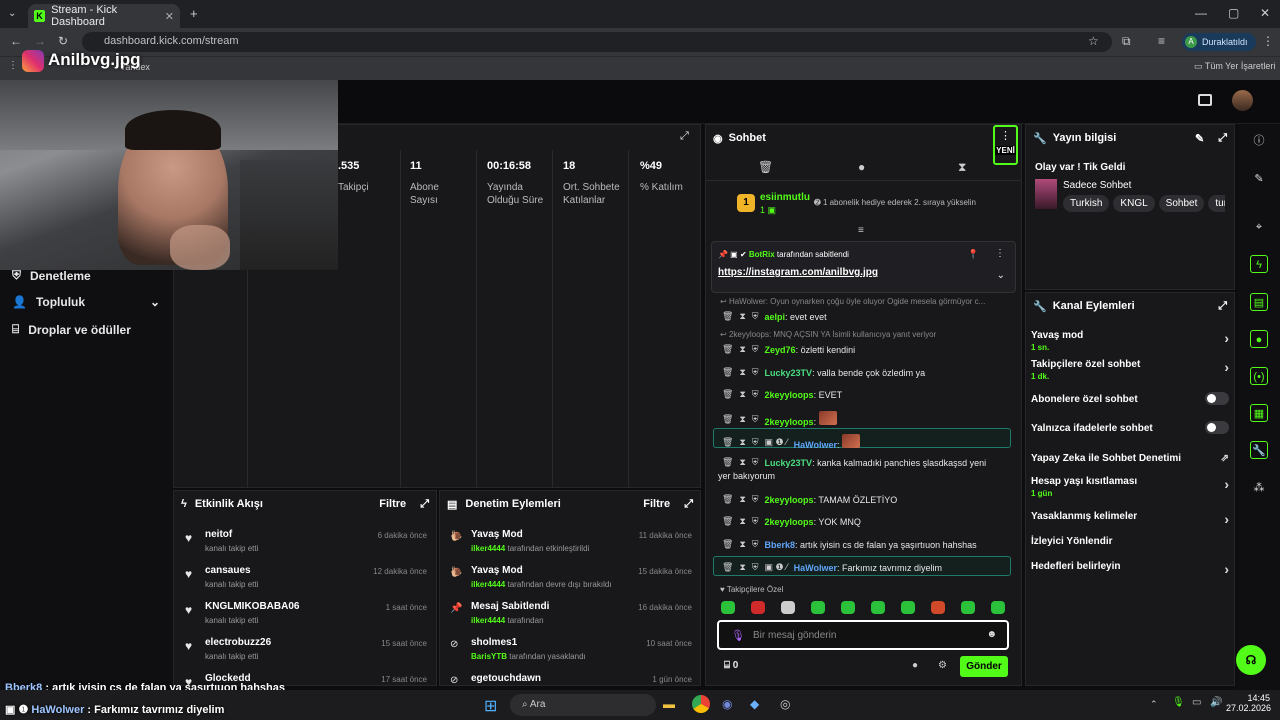 Image resolution: width=1280 pixels, height=720 pixels. Describe the element at coordinates (973, 254) in the screenshot. I see `pin-icon: 📍` at that location.